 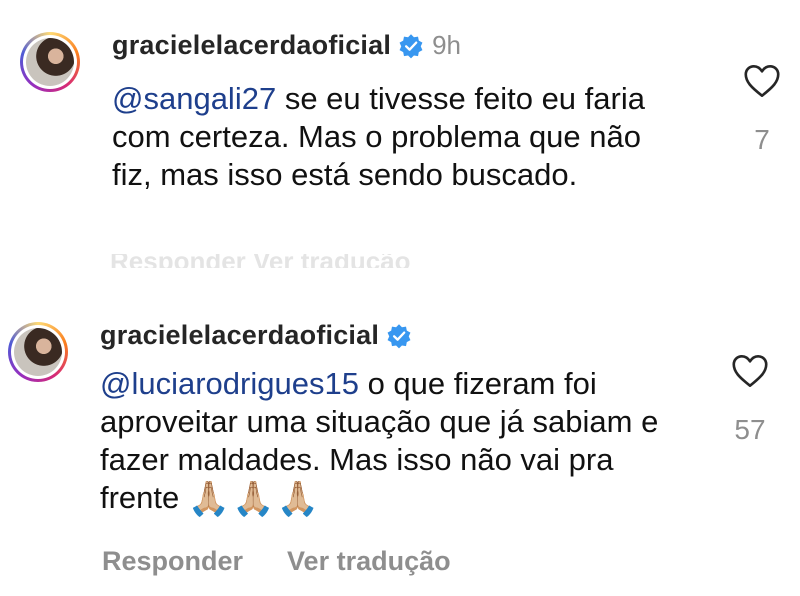 I want to click on comment-header: gracielelacerdaoficial 9h, so click(x=286, y=45).